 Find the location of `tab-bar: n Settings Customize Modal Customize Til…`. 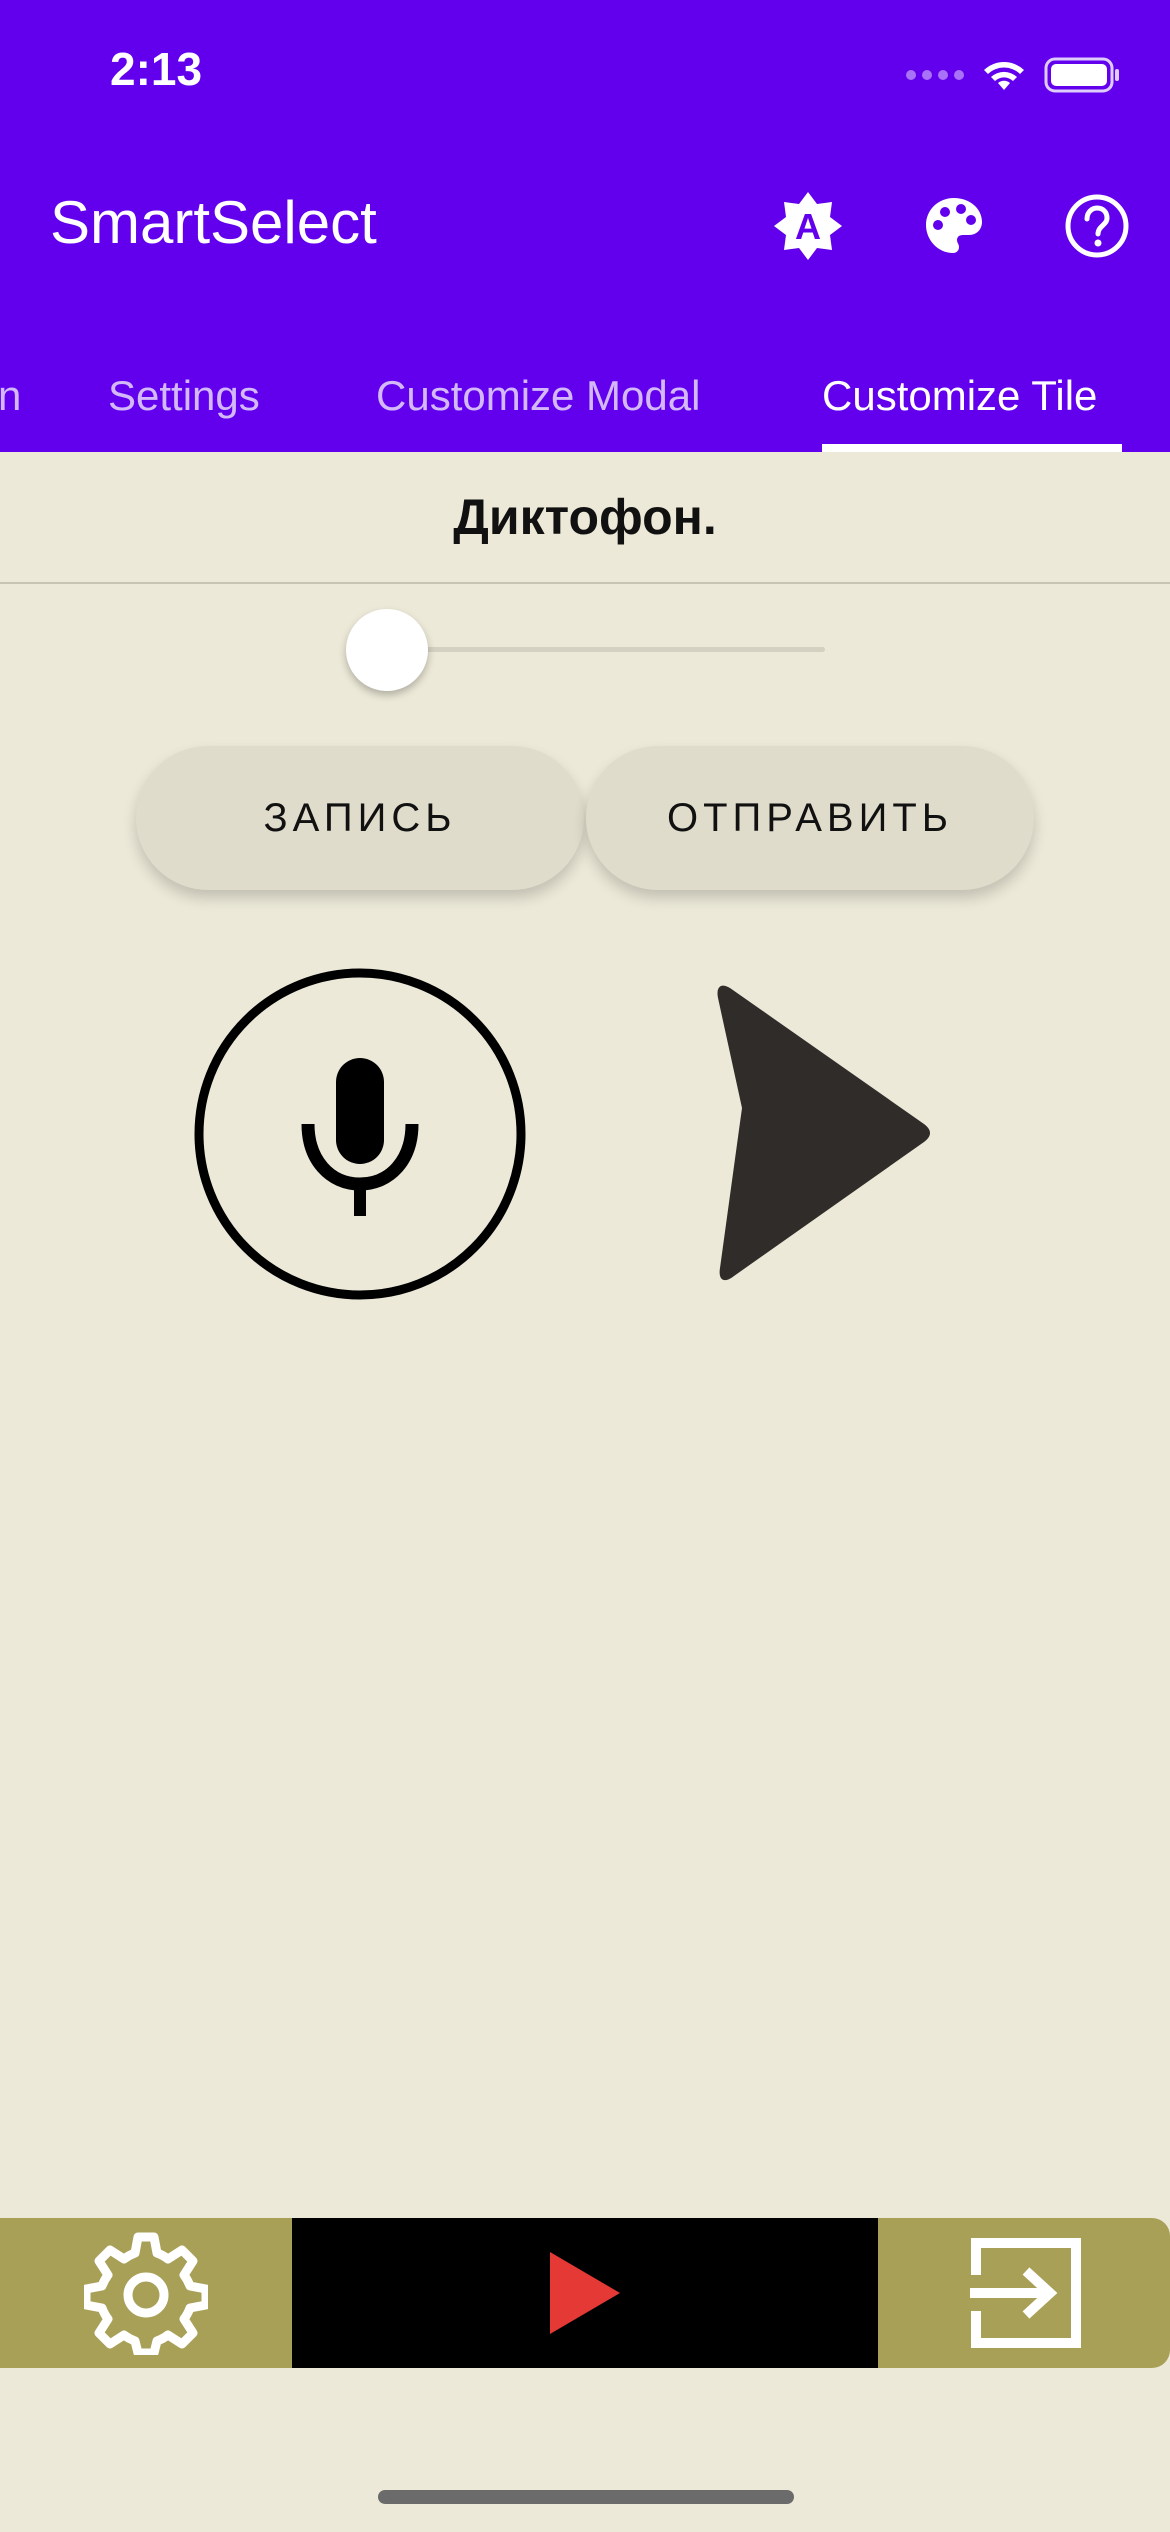

tab-bar: n Settings Customize Modal Customize Til… is located at coordinates (585, 396).